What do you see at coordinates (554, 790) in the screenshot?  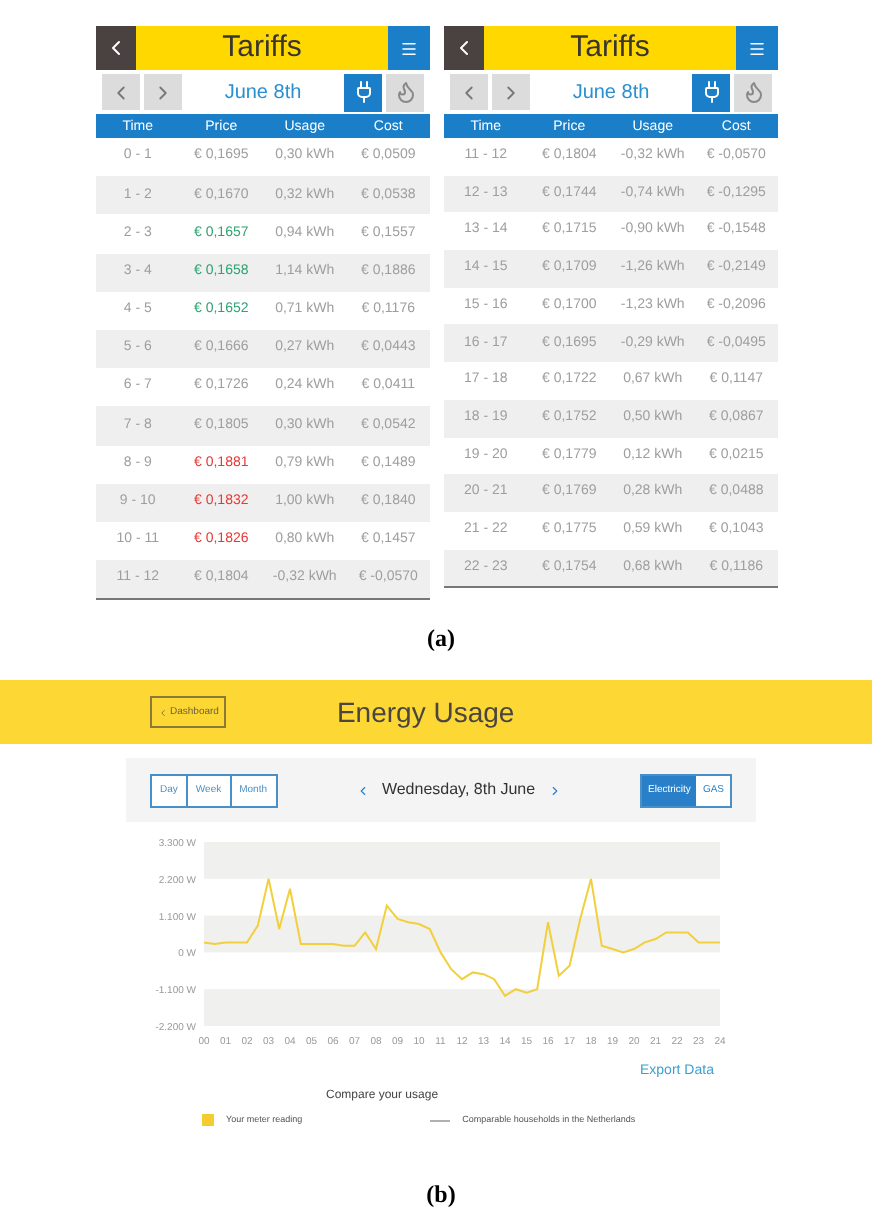 I see `next-day-icon` at bounding box center [554, 790].